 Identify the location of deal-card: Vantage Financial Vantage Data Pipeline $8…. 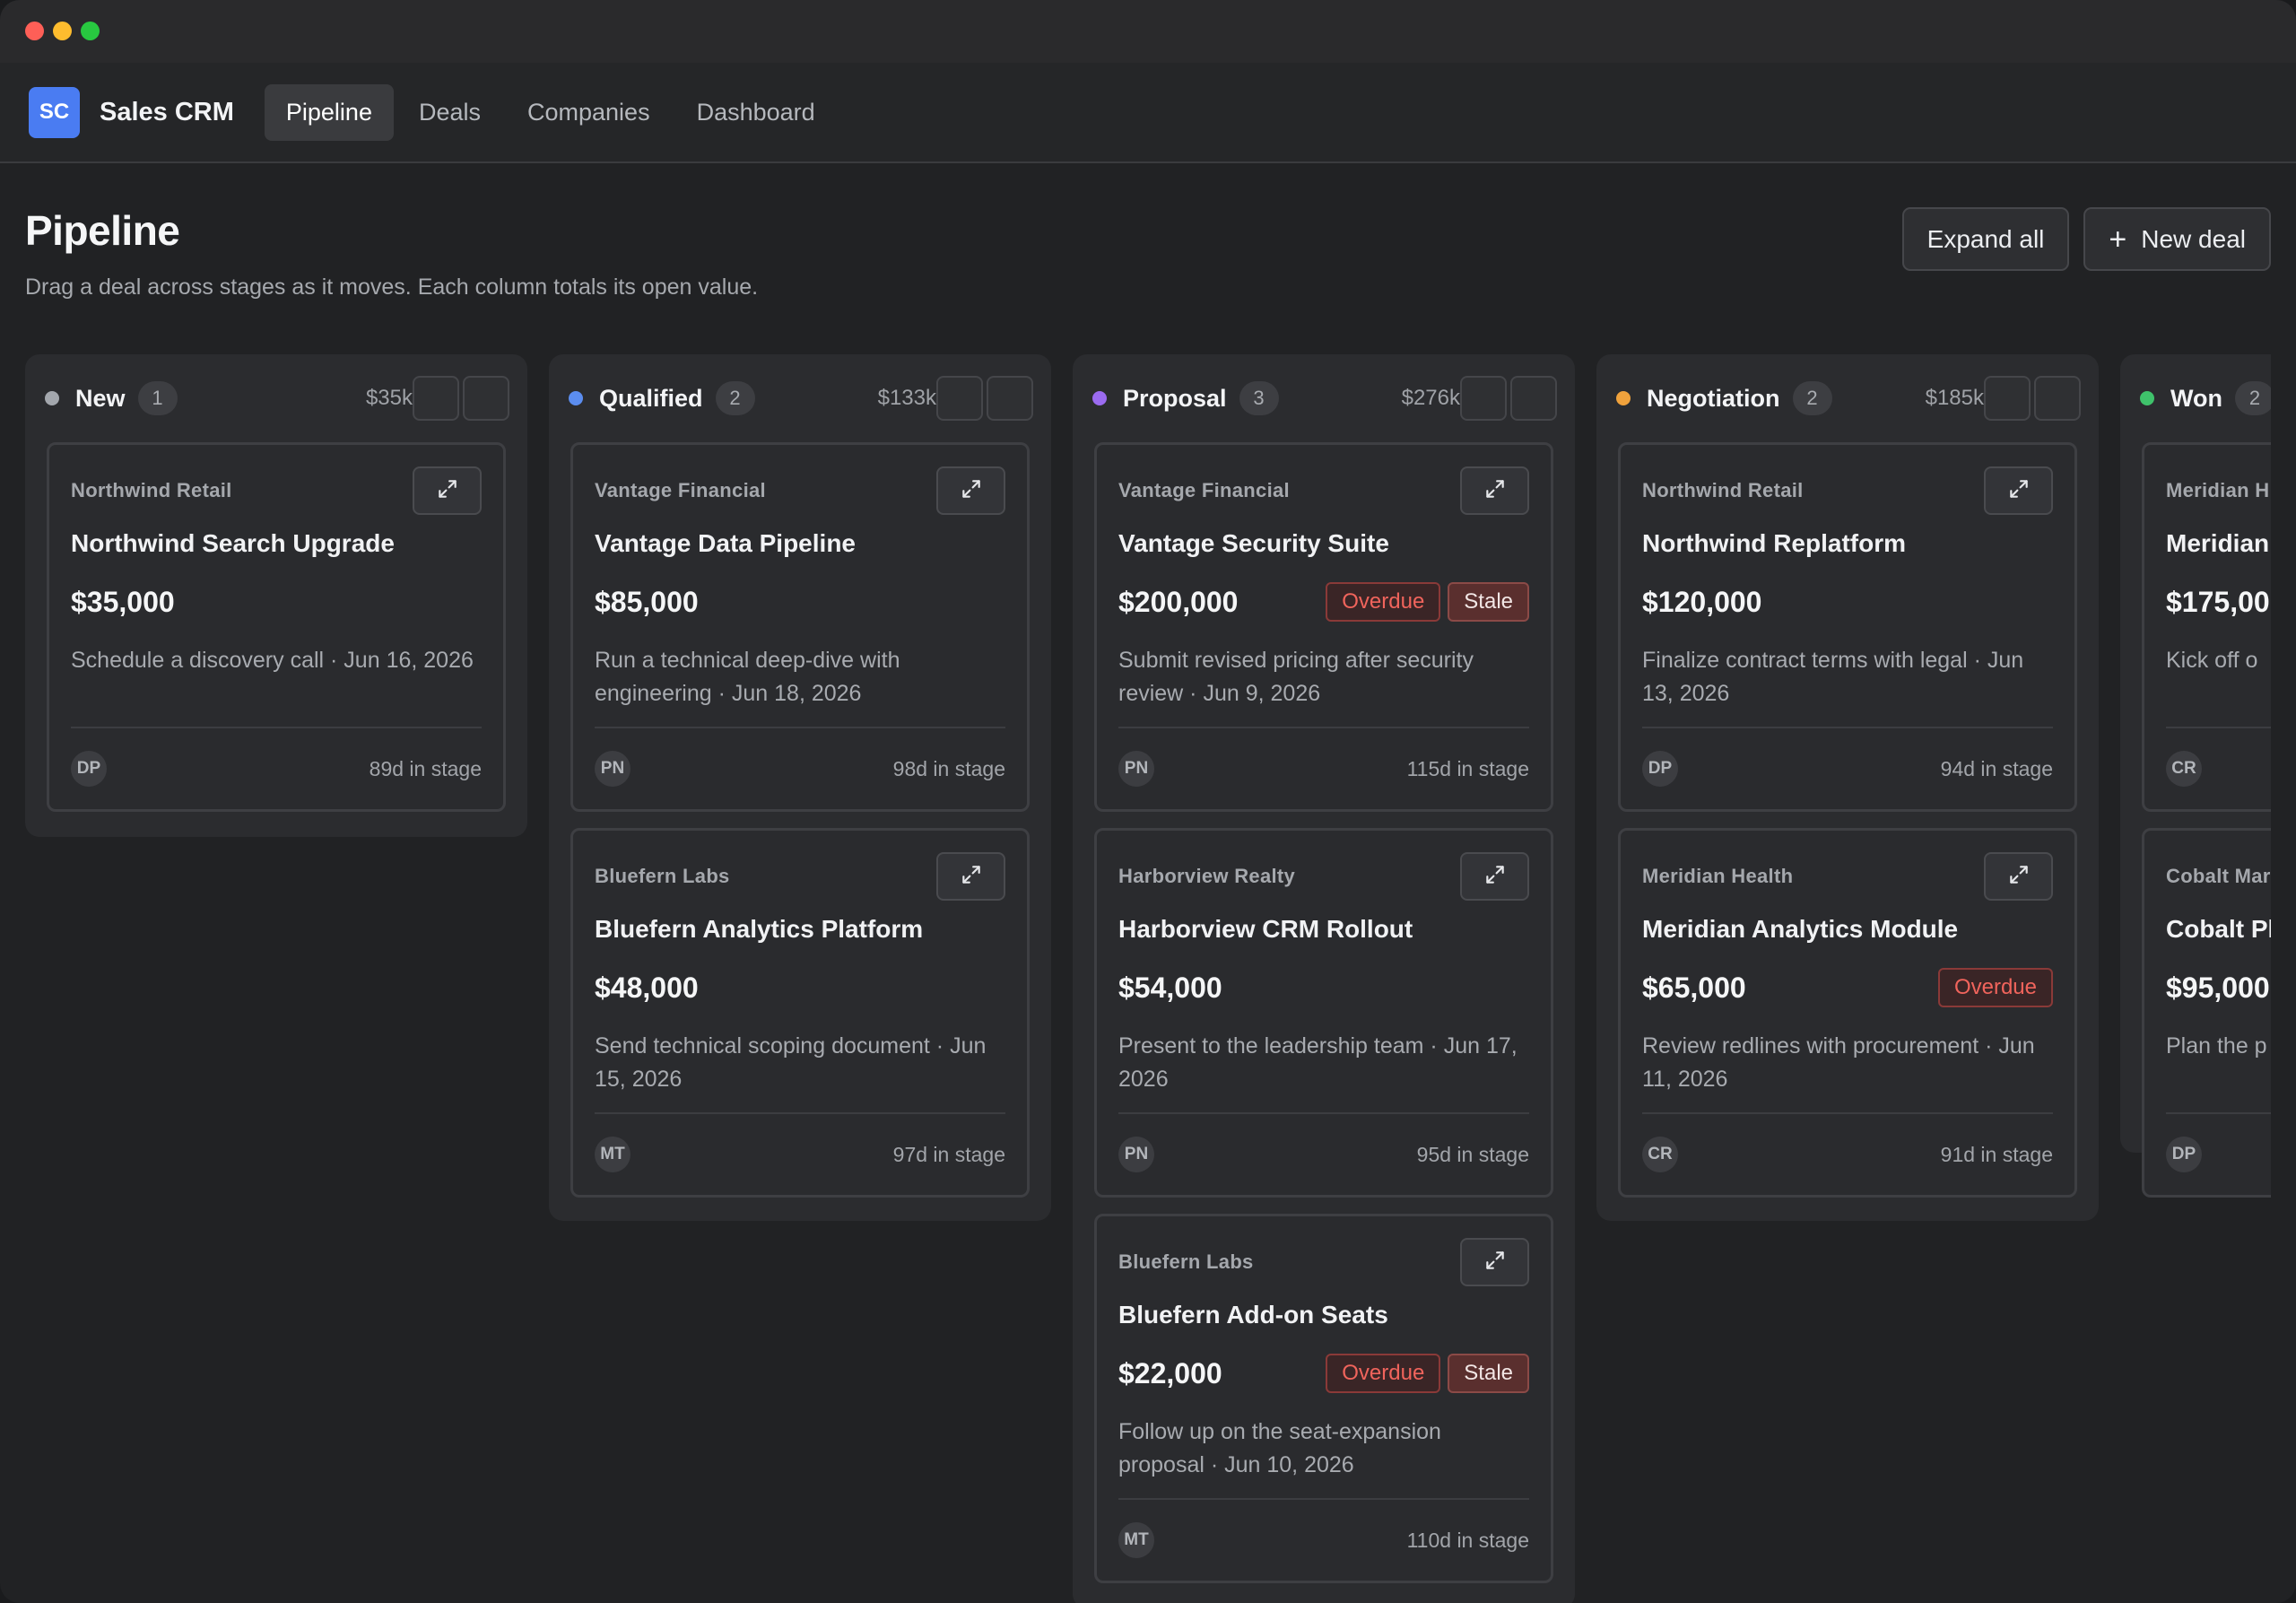
(800, 627).